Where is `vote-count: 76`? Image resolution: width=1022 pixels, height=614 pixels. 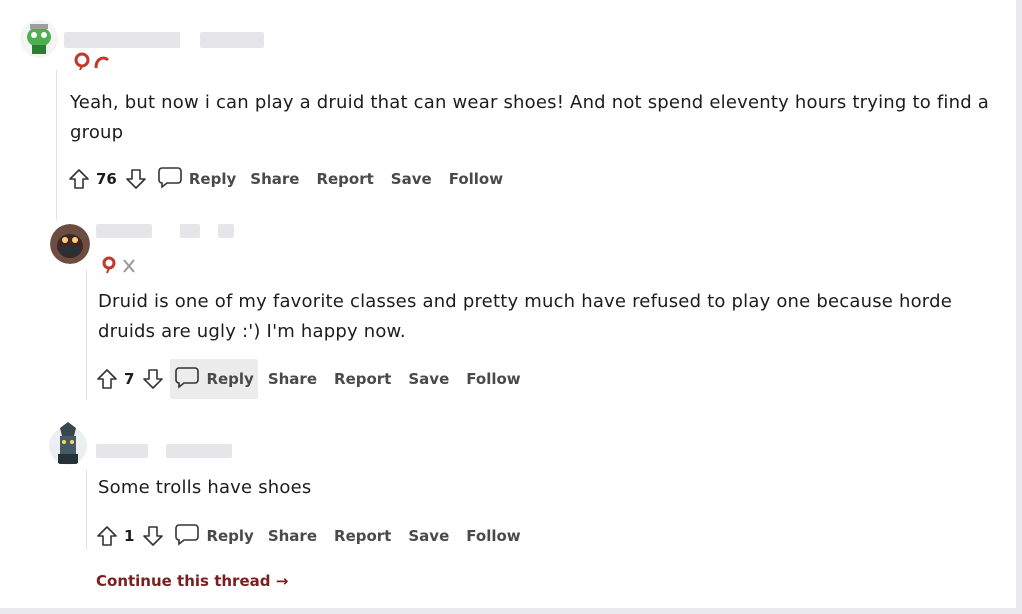 vote-count: 76 is located at coordinates (106, 179).